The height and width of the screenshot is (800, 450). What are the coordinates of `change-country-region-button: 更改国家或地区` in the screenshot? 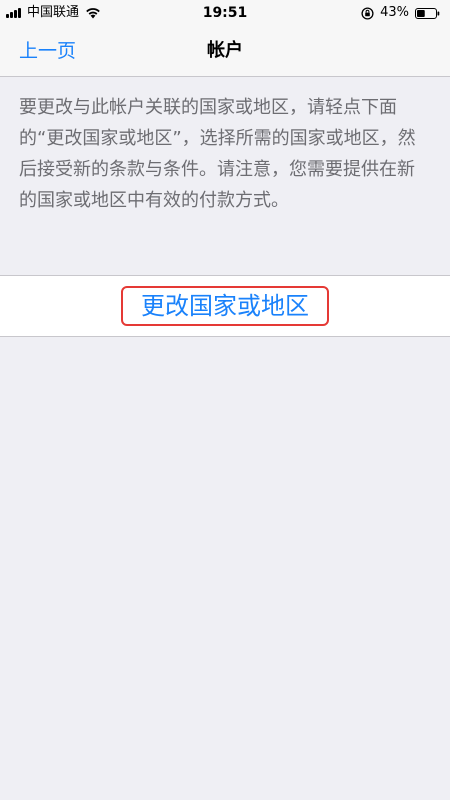 It's located at (225, 306).